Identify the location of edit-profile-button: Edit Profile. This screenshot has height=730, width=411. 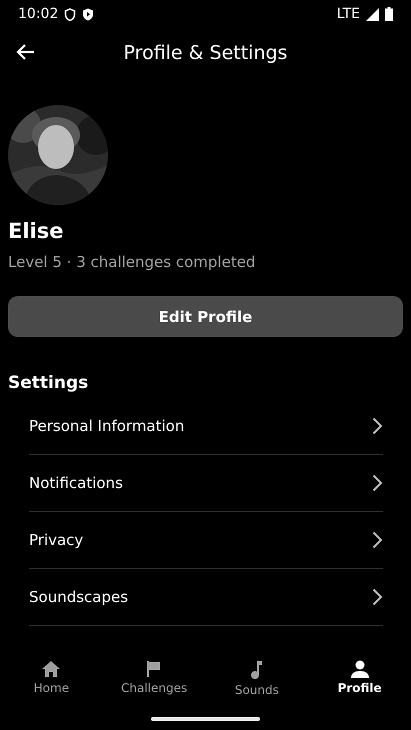
(205, 316).